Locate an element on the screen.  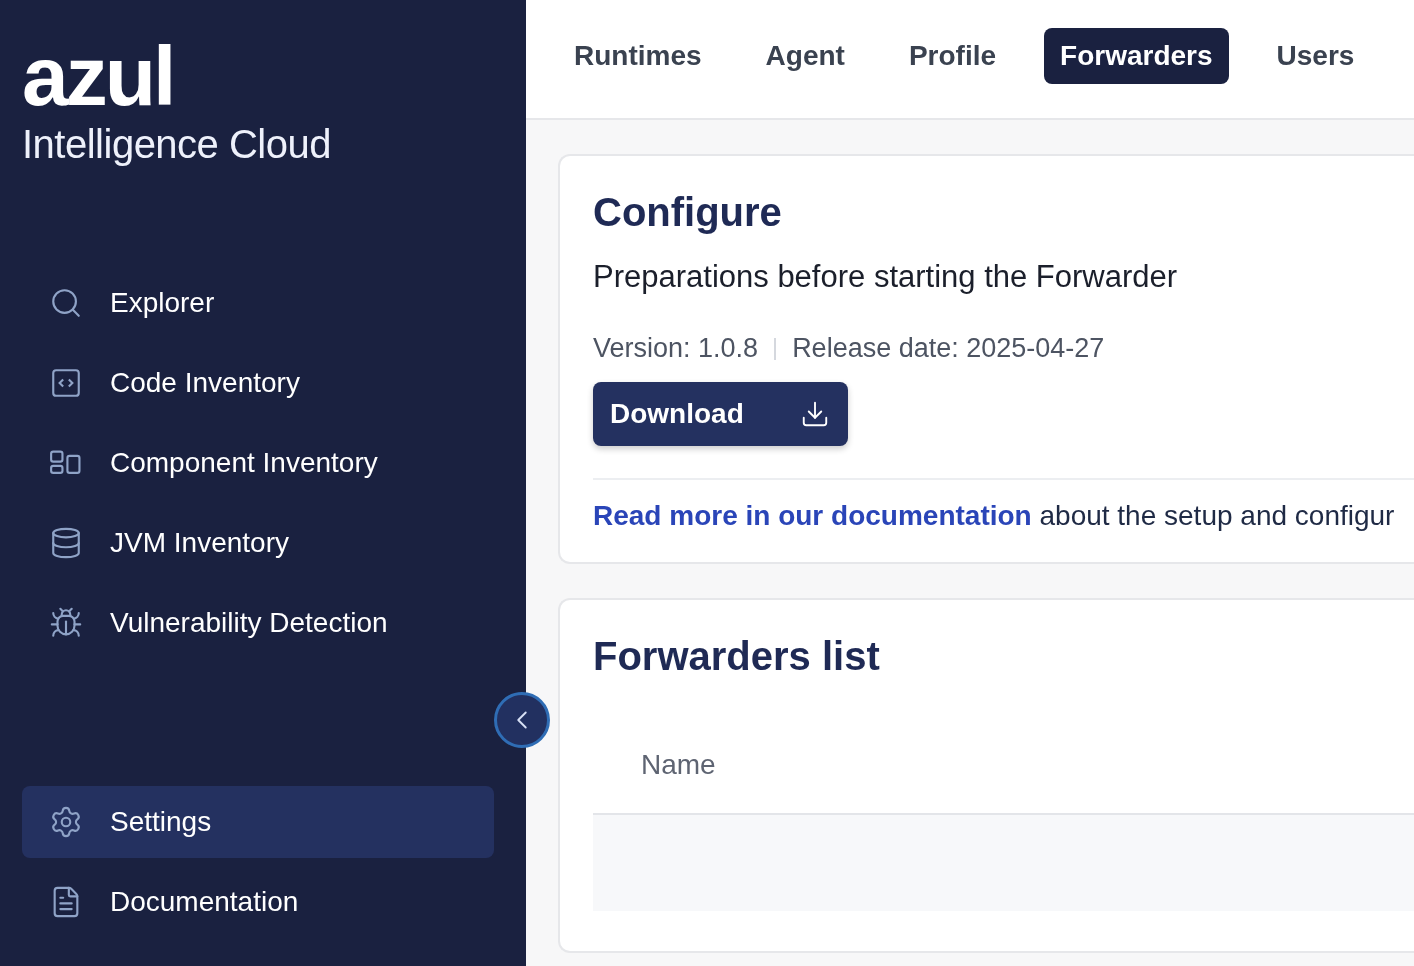
section-subtitle: Preparations before starting the Forwarder is located at coordinates (886, 277).